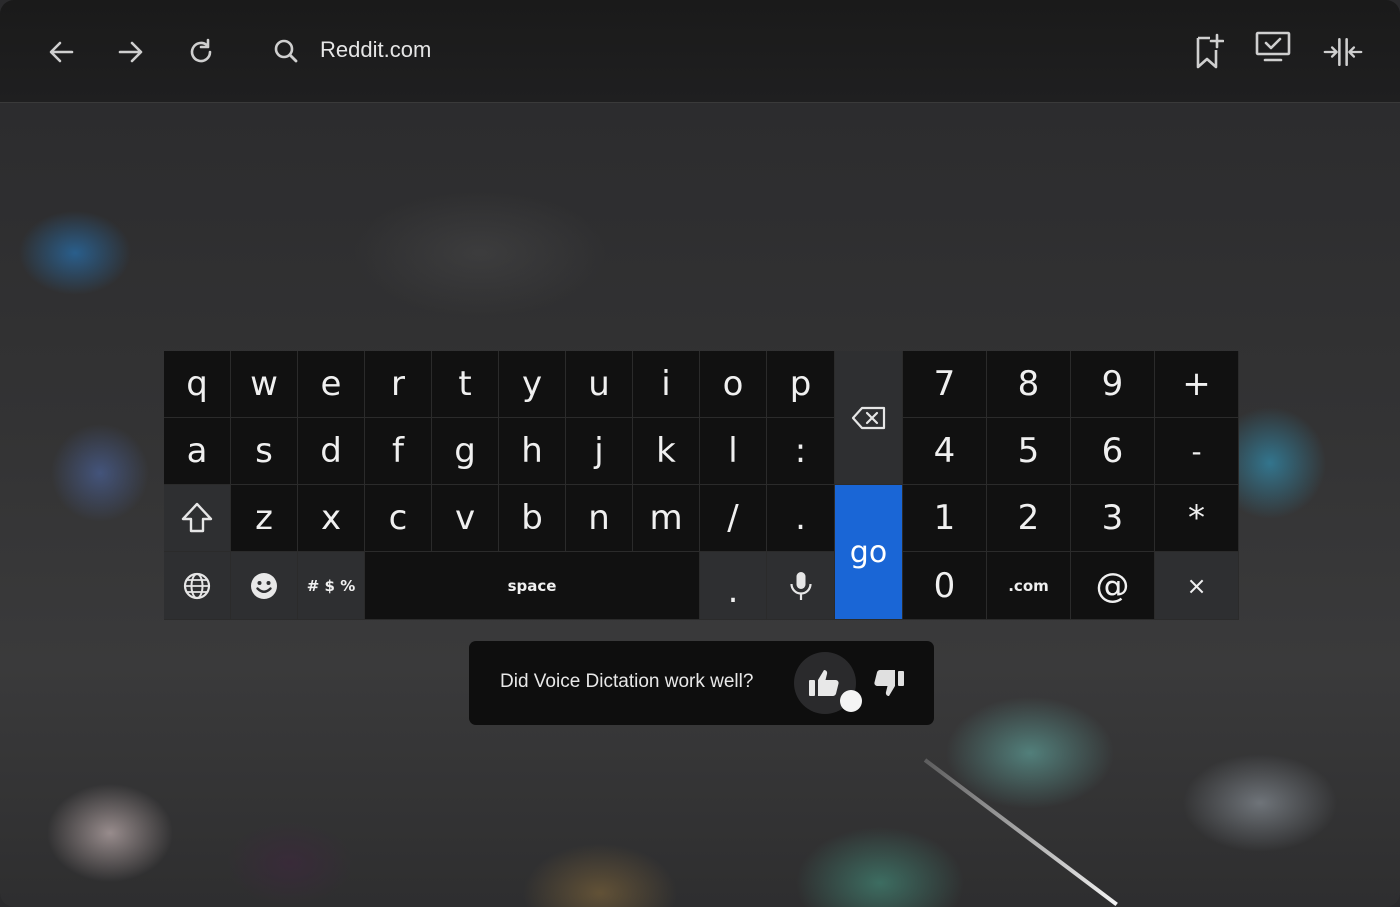 The image size is (1400, 907). Describe the element at coordinates (1197, 384) in the screenshot. I see `key-plus: +` at that location.